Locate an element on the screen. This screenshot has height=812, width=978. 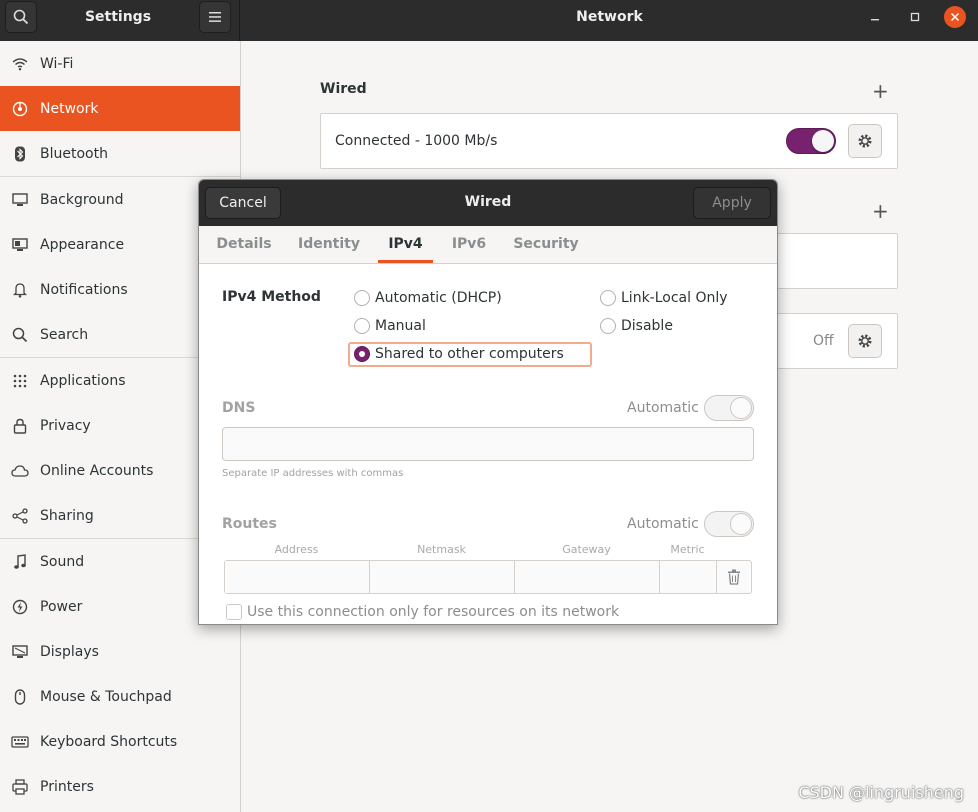
sidebar-item-label: Printers is located at coordinates (67, 786).